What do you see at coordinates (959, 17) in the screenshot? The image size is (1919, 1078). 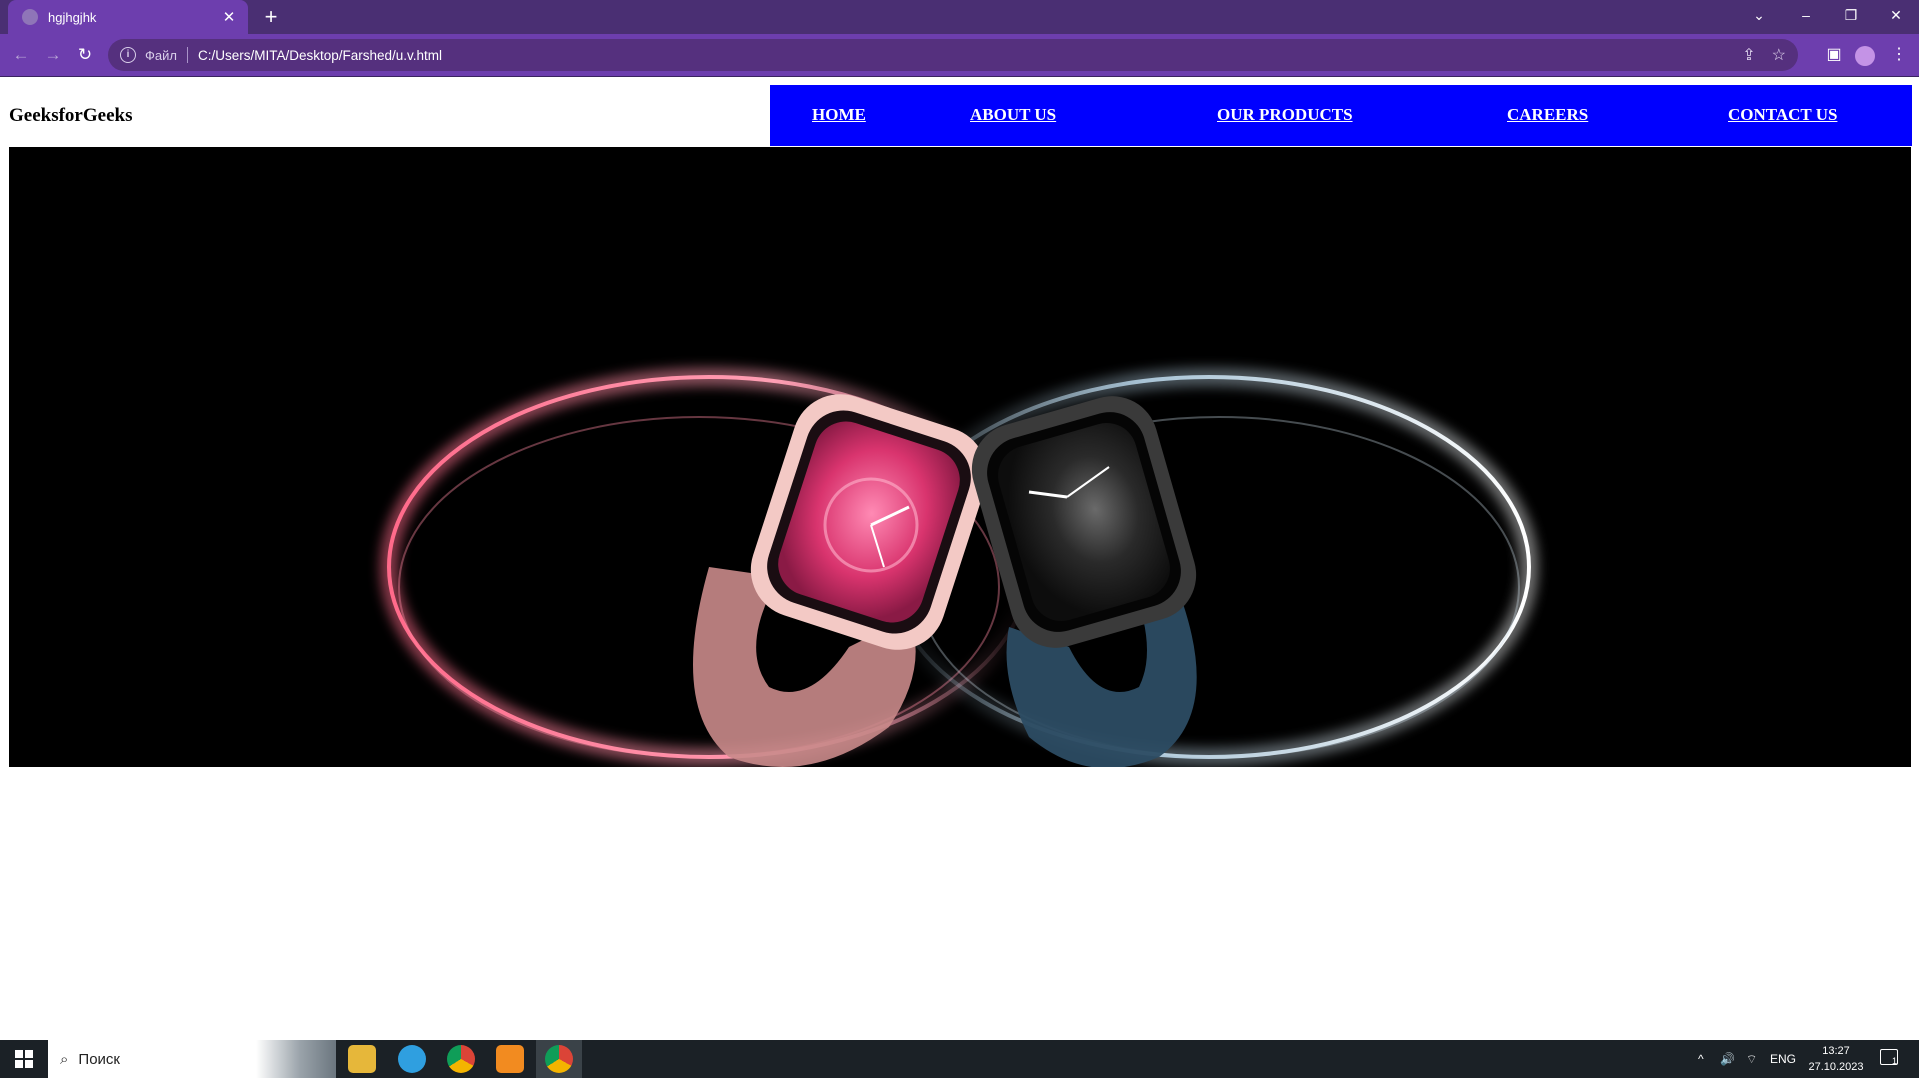 I see `tab-strip: hgjhgjhk ✕ + ⌄ – ❐ ✕` at bounding box center [959, 17].